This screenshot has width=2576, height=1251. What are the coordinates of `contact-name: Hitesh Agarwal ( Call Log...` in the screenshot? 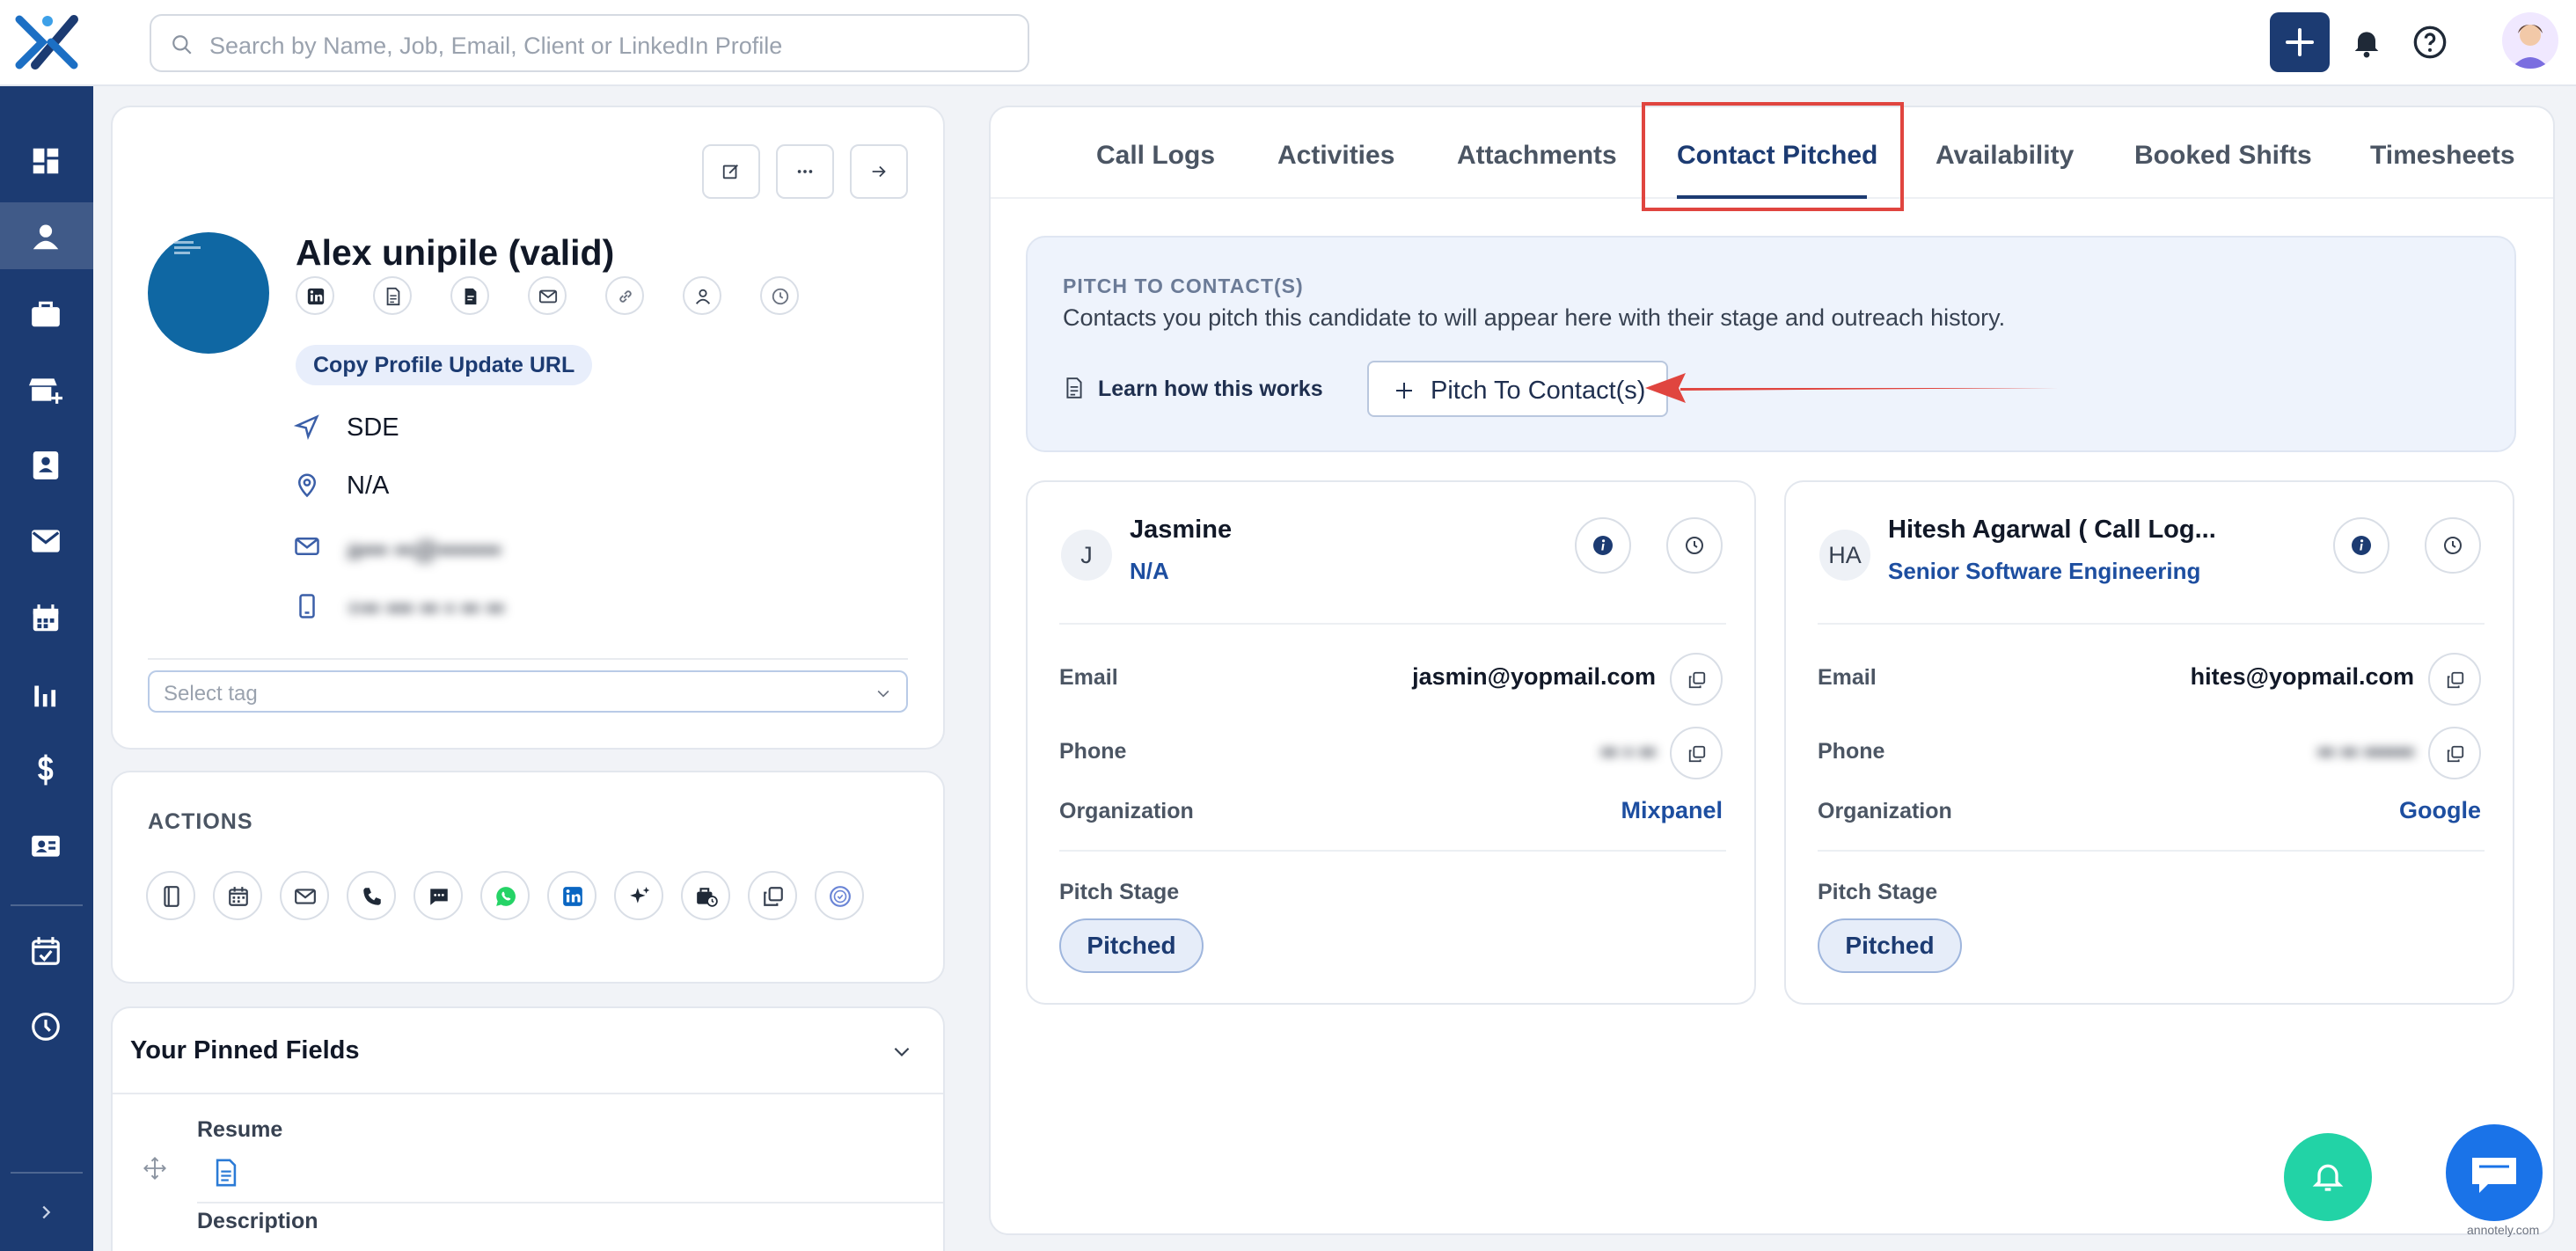 It's located at (2052, 530).